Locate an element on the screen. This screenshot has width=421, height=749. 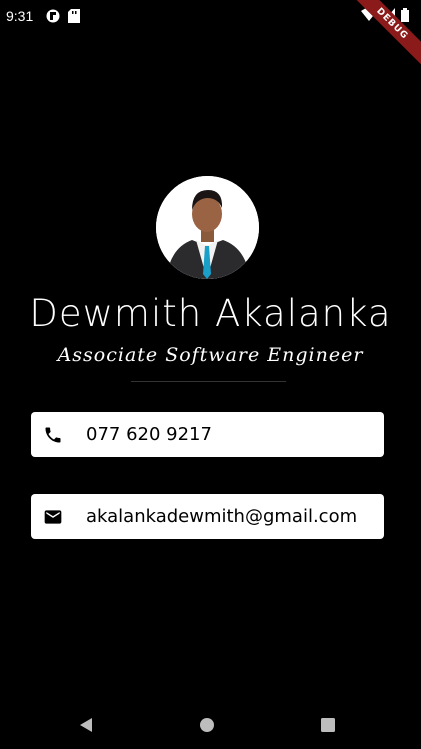
profile-name: Dewmith Akalanka is located at coordinates (210, 313).